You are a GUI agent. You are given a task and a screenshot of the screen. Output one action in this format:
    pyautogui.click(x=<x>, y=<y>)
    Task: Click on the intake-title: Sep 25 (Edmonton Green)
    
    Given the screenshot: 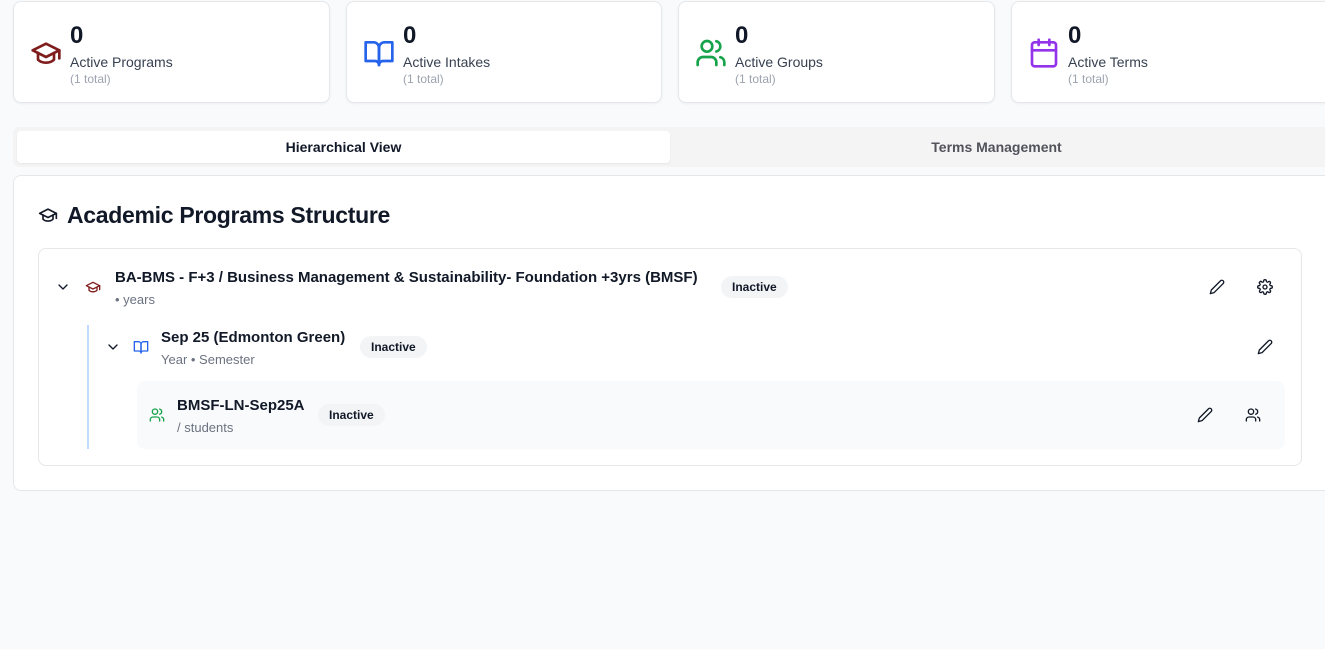 What is the action you would take?
    pyautogui.click(x=253, y=337)
    